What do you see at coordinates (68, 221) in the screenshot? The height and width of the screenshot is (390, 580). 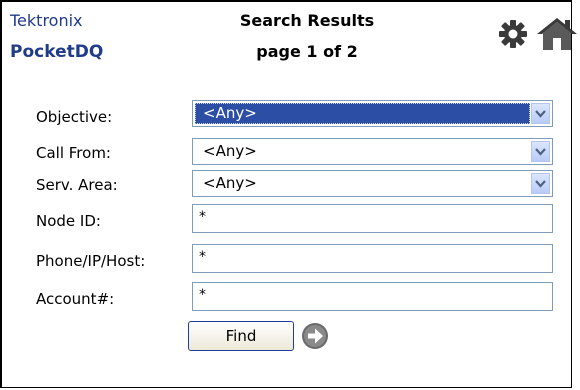 I see `node-id-label: Node ID:` at bounding box center [68, 221].